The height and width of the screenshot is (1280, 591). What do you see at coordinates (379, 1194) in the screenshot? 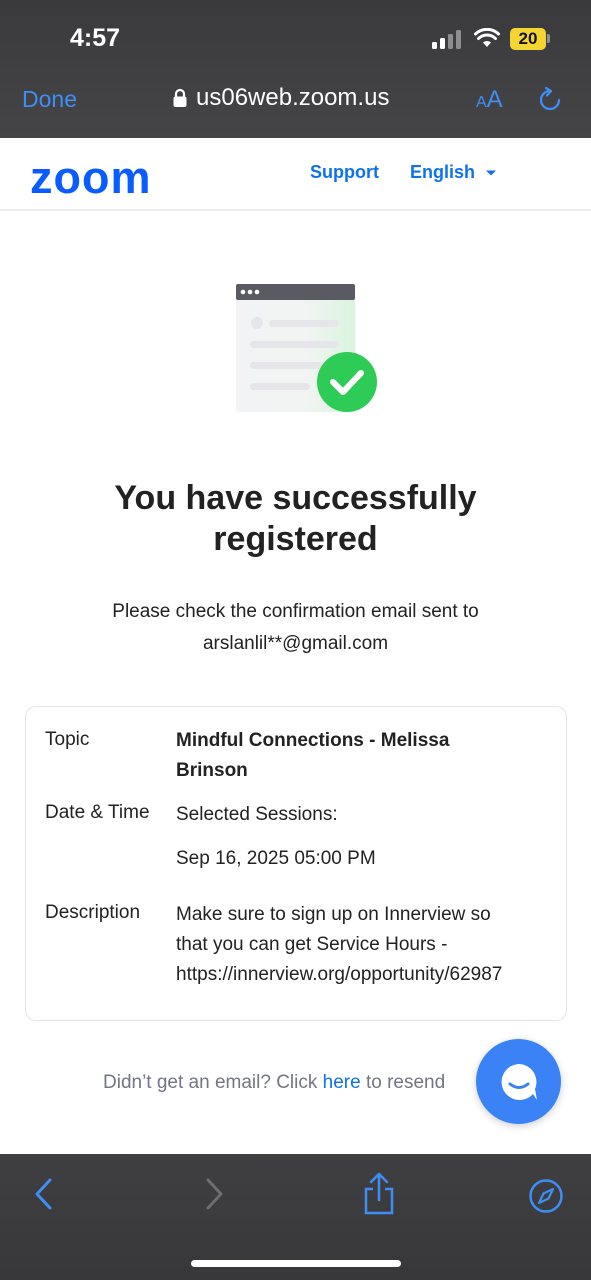
I see `share-icon` at bounding box center [379, 1194].